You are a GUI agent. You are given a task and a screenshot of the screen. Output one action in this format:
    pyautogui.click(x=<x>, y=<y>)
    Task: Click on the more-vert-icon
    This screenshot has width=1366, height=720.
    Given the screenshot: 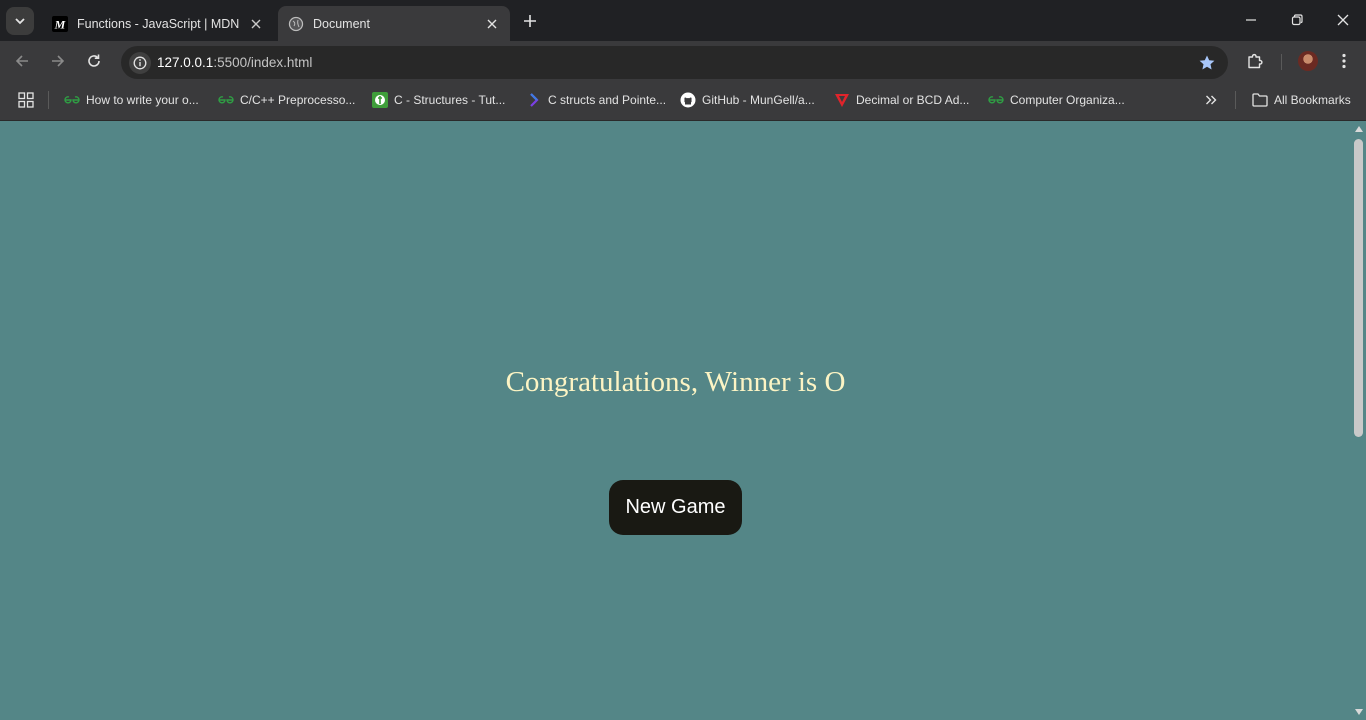 What is the action you would take?
    pyautogui.click(x=1344, y=61)
    